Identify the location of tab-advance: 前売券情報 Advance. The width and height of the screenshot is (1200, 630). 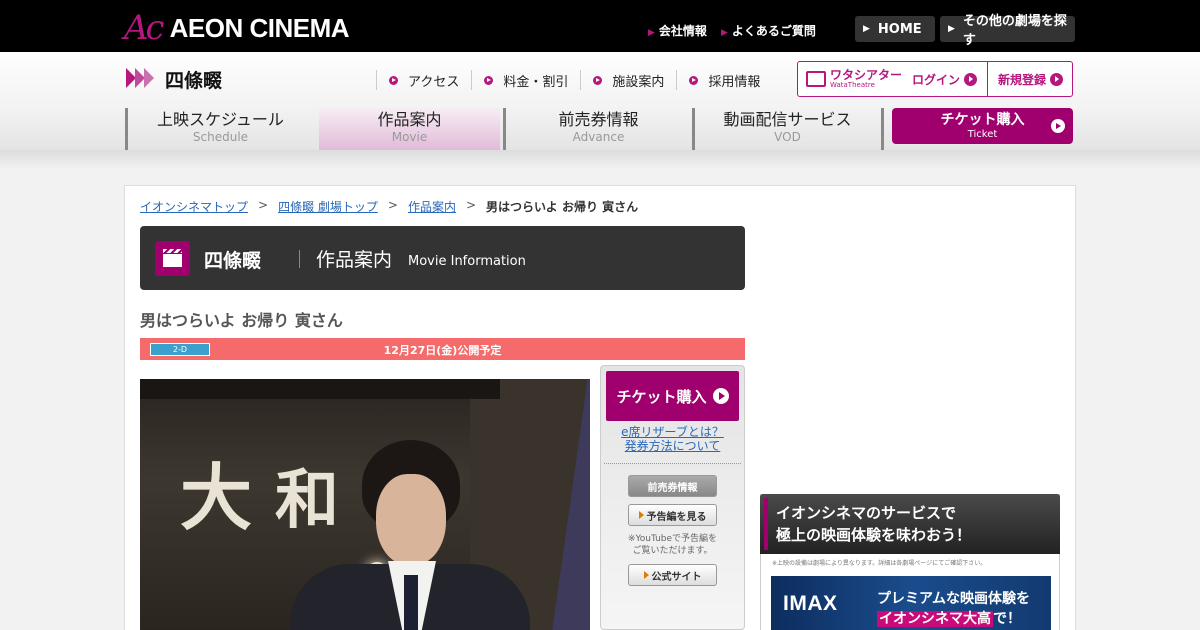
(597, 129).